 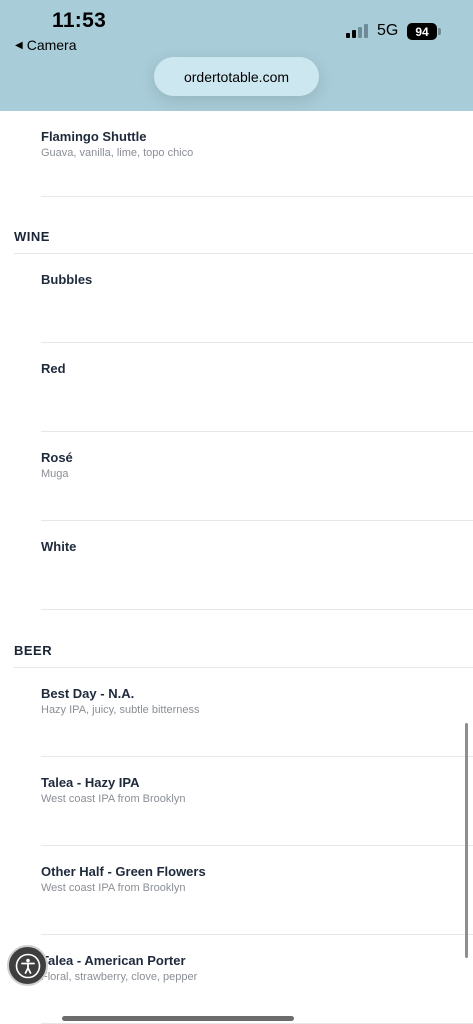 What do you see at coordinates (19, 45) in the screenshot?
I see `back-triangle-icon: ◀` at bounding box center [19, 45].